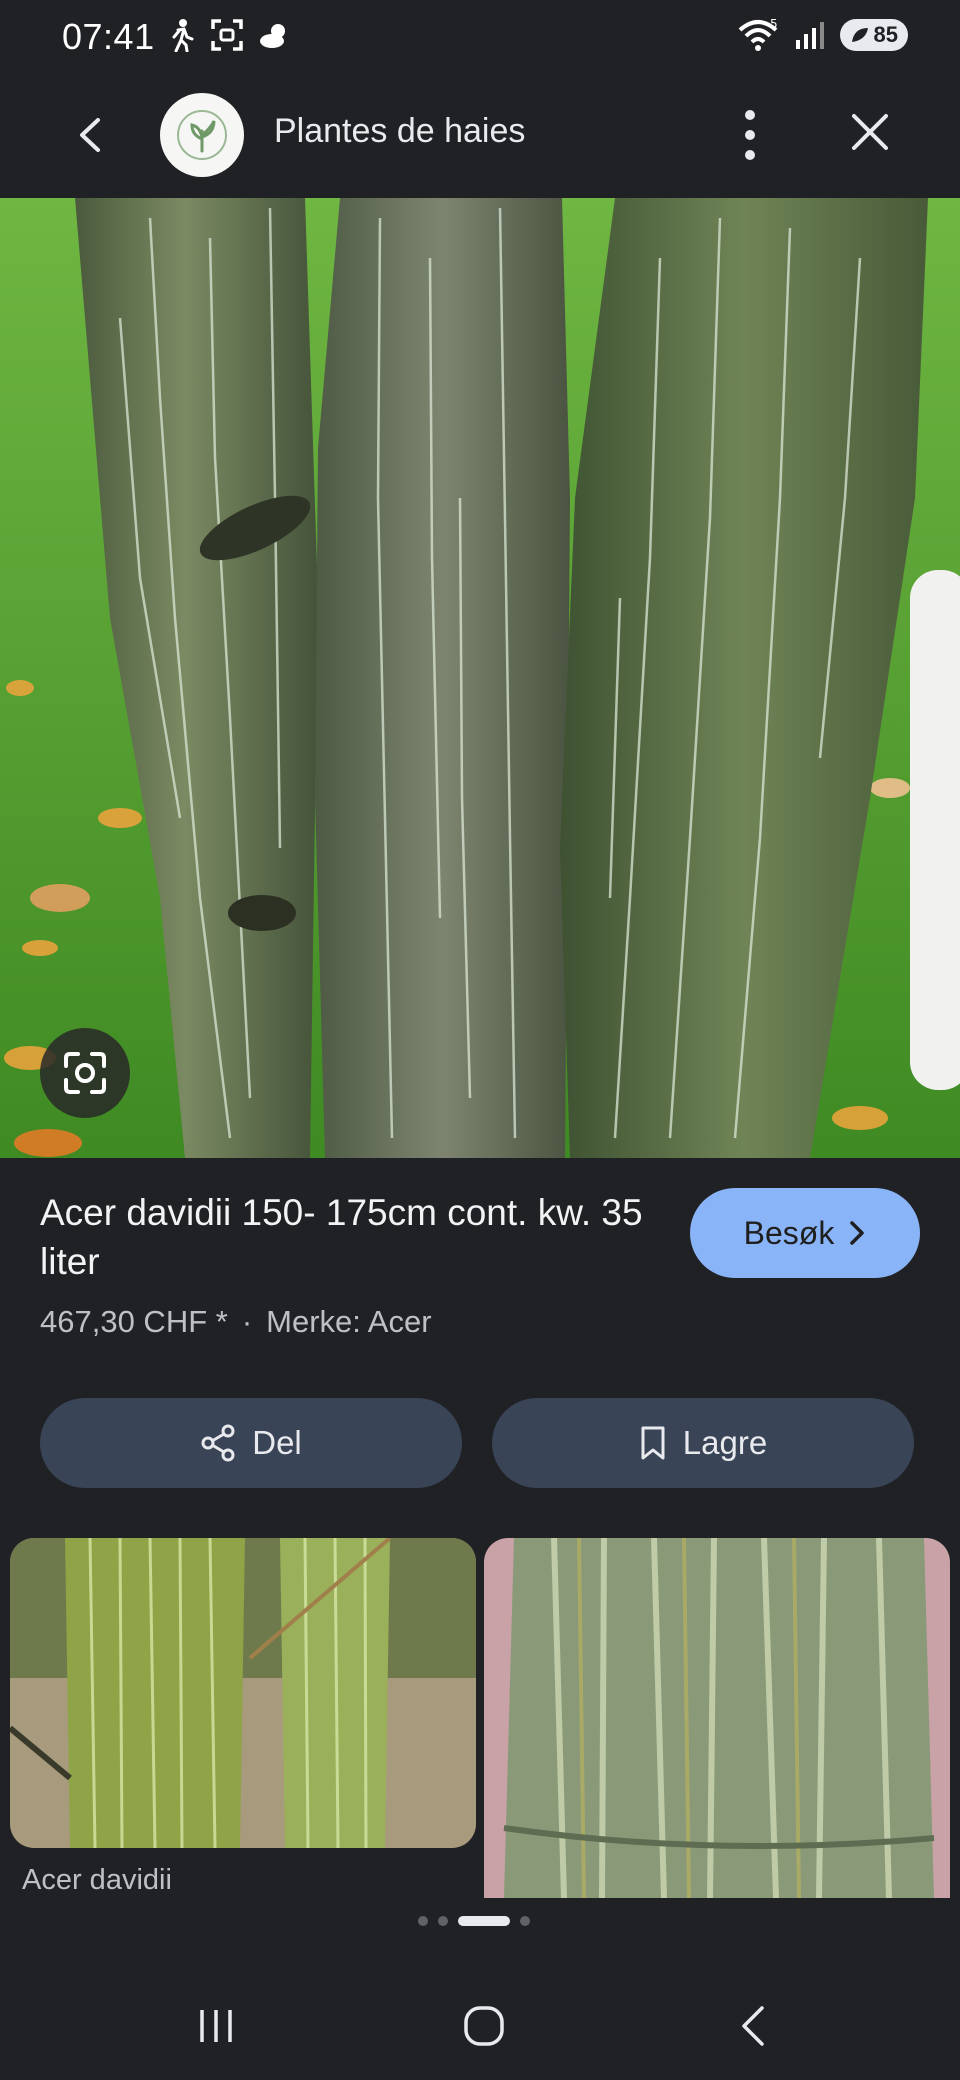 The height and width of the screenshot is (2080, 960). What do you see at coordinates (480, 38) in the screenshot?
I see `status-bar: 07:41 5 85` at bounding box center [480, 38].